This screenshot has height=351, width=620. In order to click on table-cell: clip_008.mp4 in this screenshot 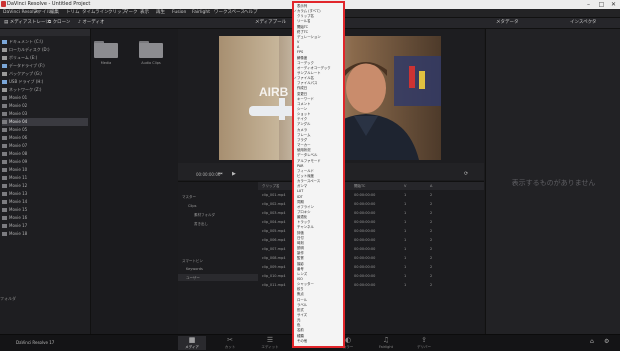, I will do `click(274, 258)`.